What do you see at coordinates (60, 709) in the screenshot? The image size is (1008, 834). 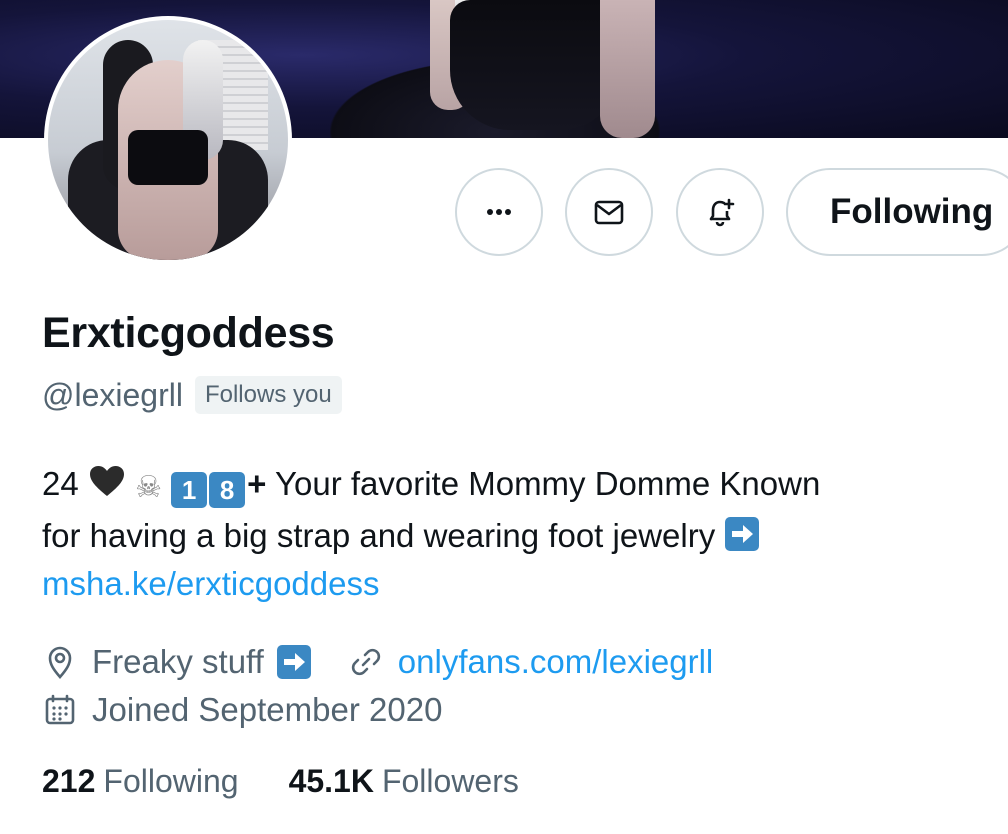 I see `calendar-icon` at bounding box center [60, 709].